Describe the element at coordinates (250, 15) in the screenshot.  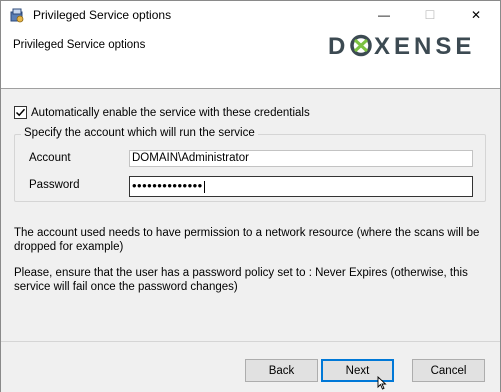
I see `title-bar: Privileged Service options — ☐ ✕` at that location.